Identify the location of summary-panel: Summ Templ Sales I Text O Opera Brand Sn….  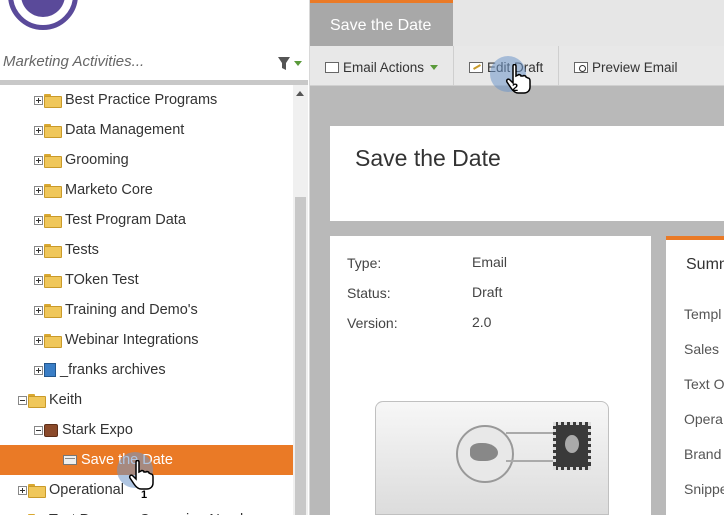
(695, 375).